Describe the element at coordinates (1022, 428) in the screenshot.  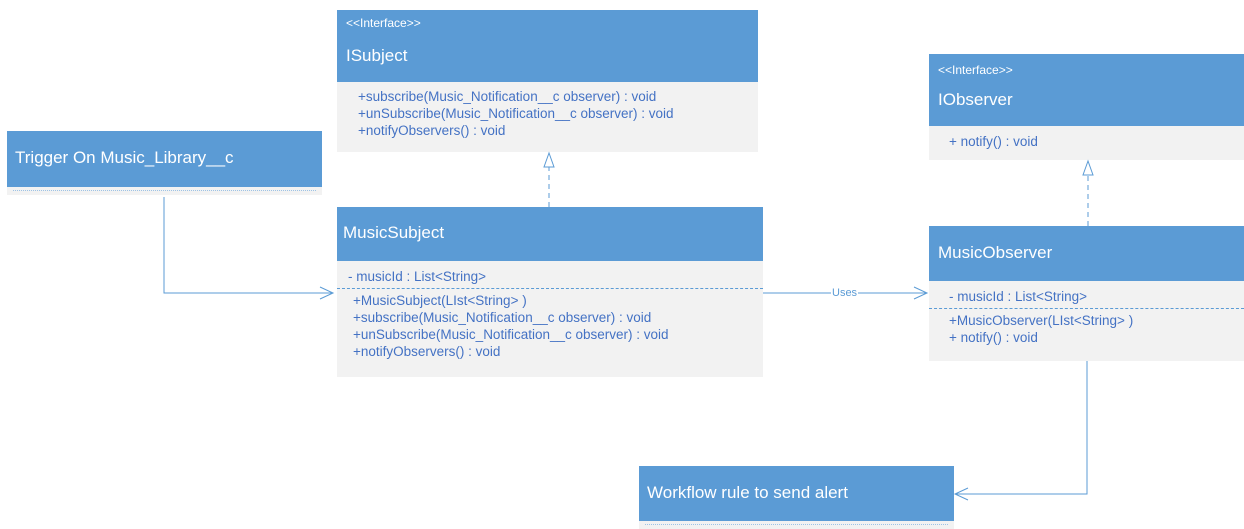
I see `observer-to-workflow-edge` at that location.